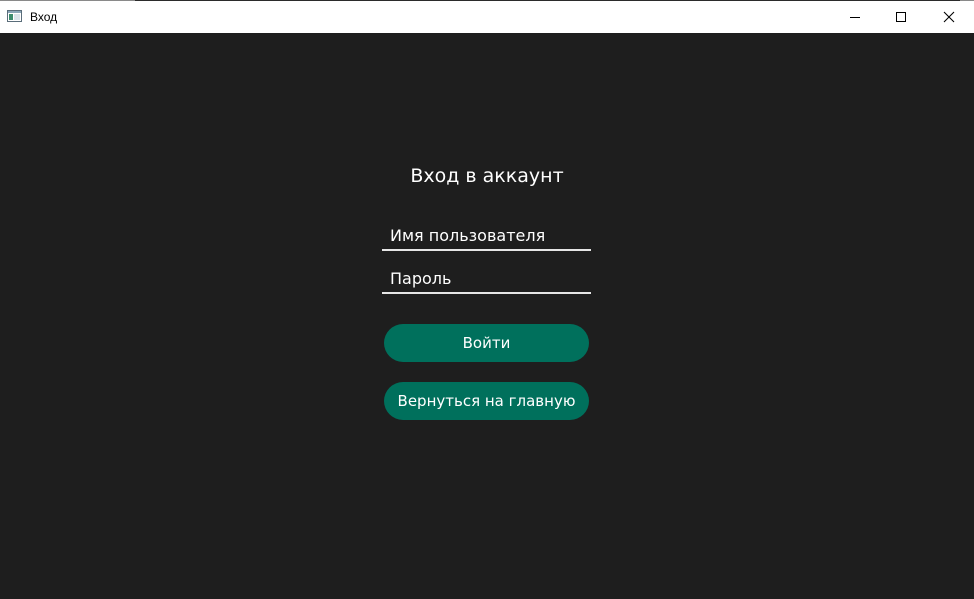 The width and height of the screenshot is (974, 599). I want to click on close-button, so click(949, 17).